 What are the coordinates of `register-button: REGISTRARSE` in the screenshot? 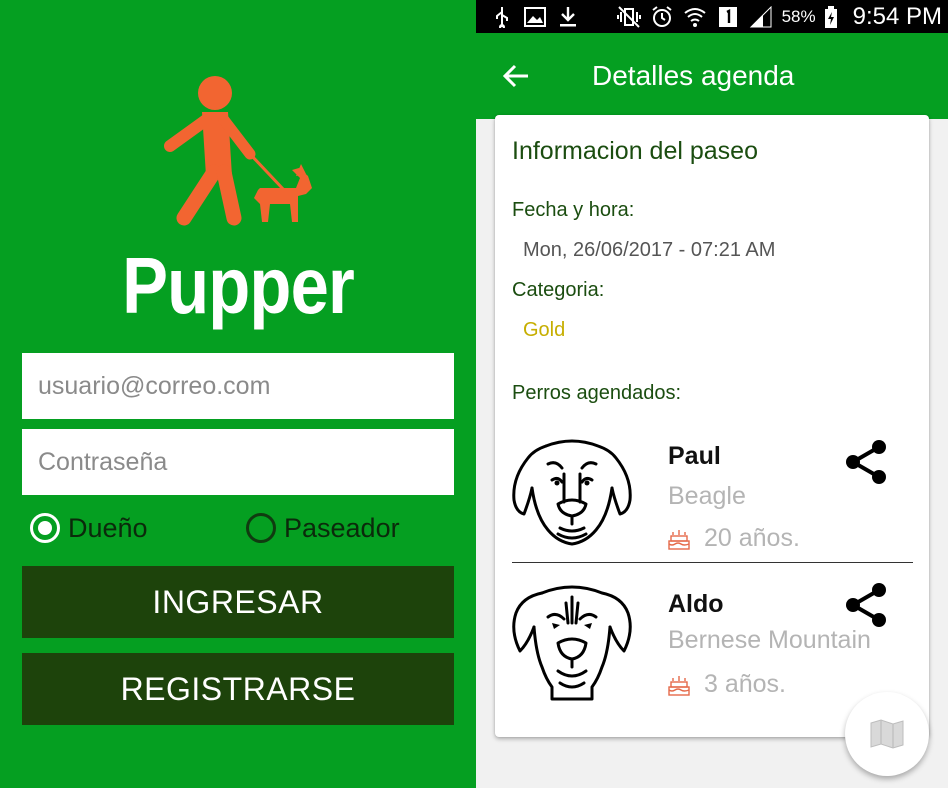 It's located at (238, 689).